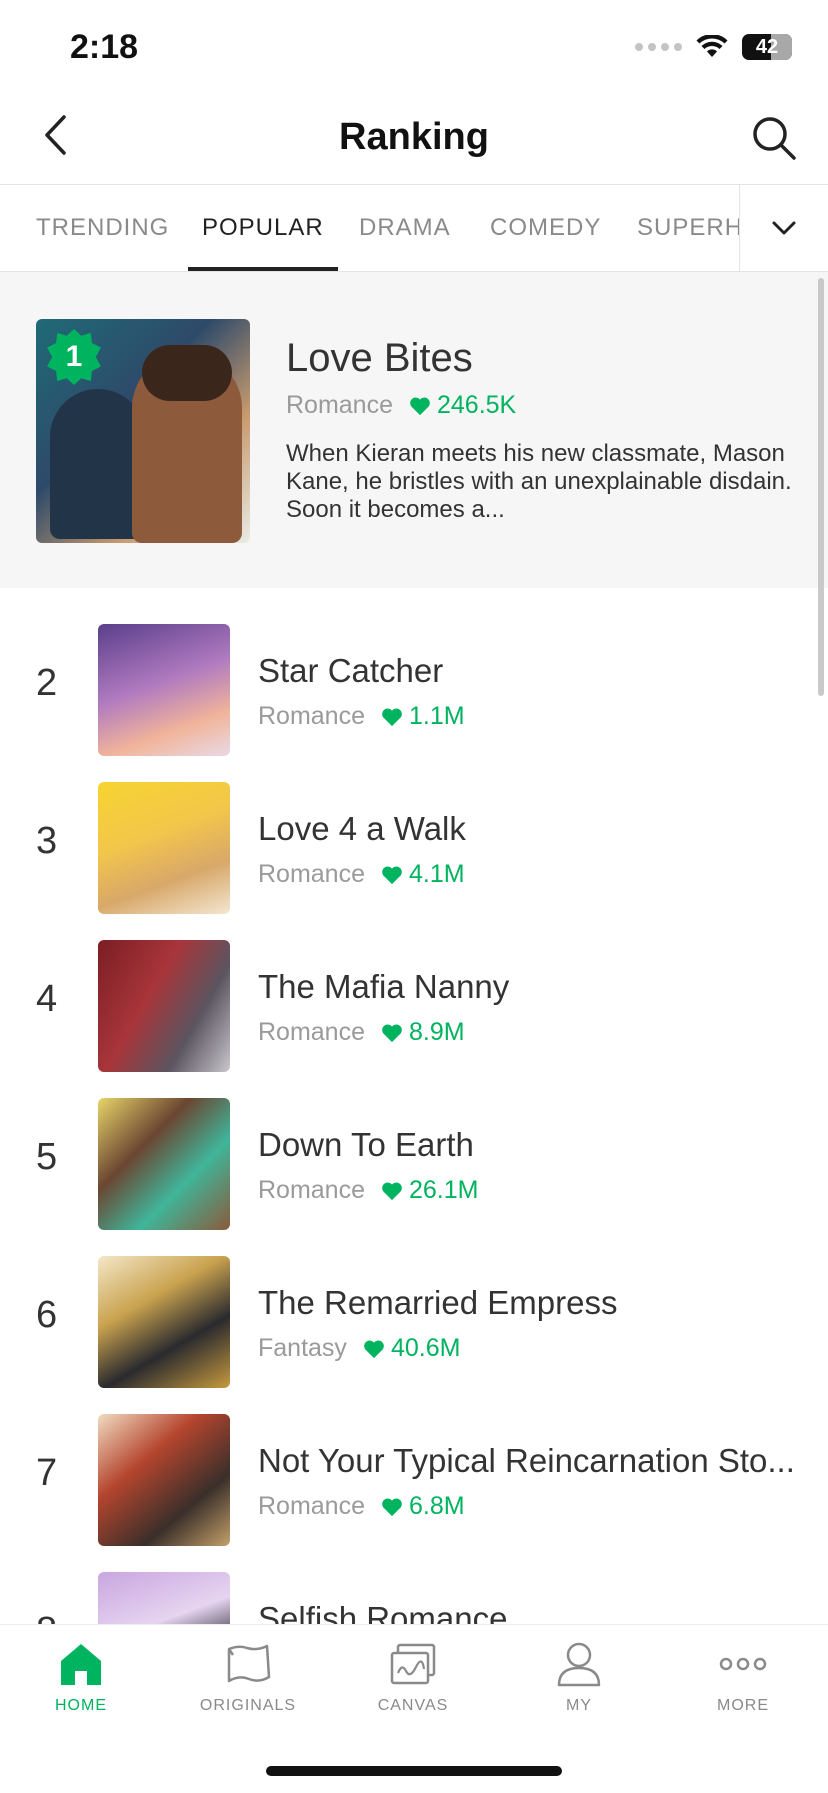 The width and height of the screenshot is (828, 1793). I want to click on status-bar: 2:18 42, so click(414, 48).